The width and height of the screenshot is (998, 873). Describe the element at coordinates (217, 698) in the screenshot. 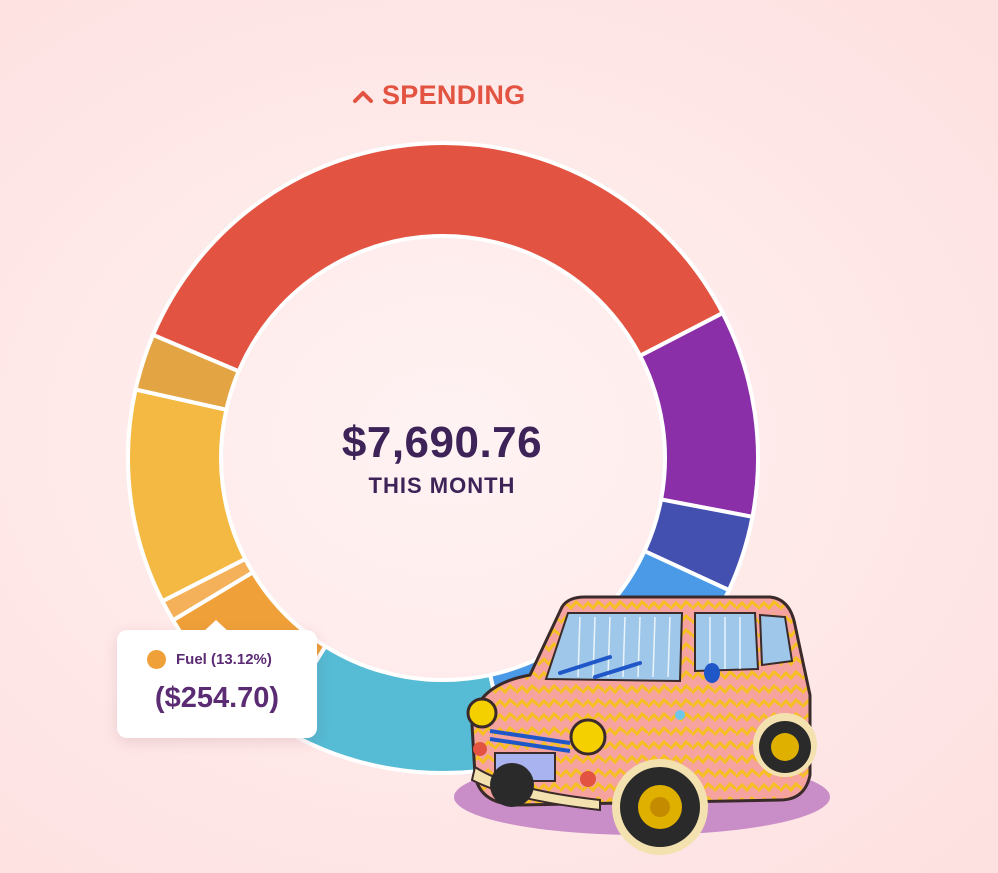

I see `tooltip-amount: ($254.70)` at that location.